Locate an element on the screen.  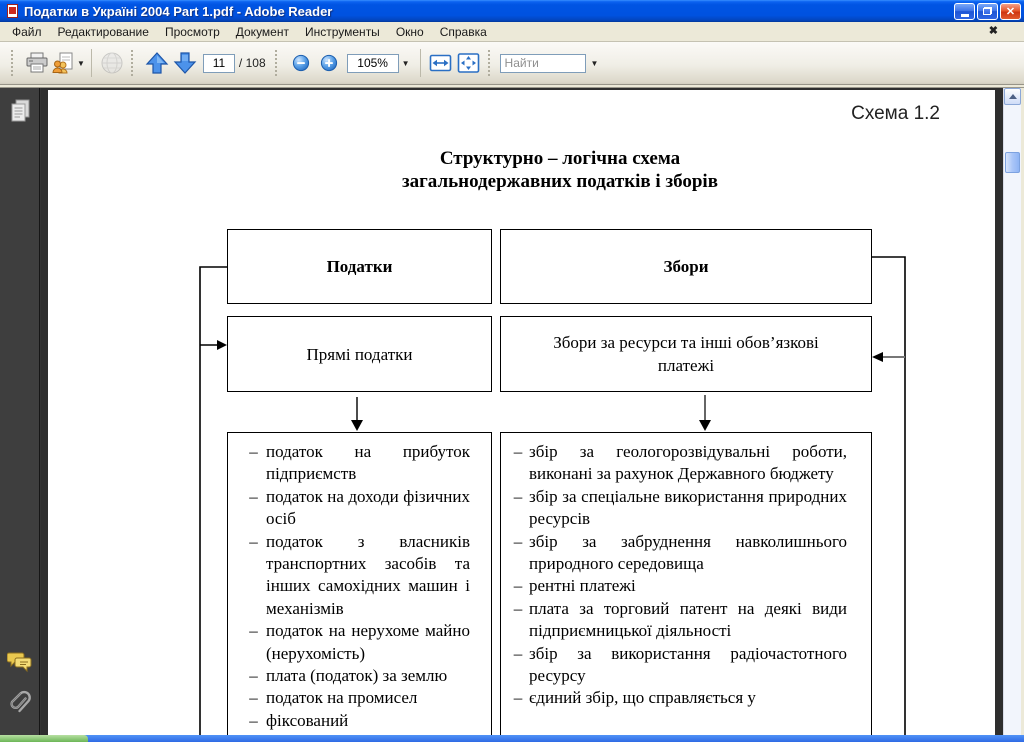
zoom-level-input is located at coordinates (372, 63).